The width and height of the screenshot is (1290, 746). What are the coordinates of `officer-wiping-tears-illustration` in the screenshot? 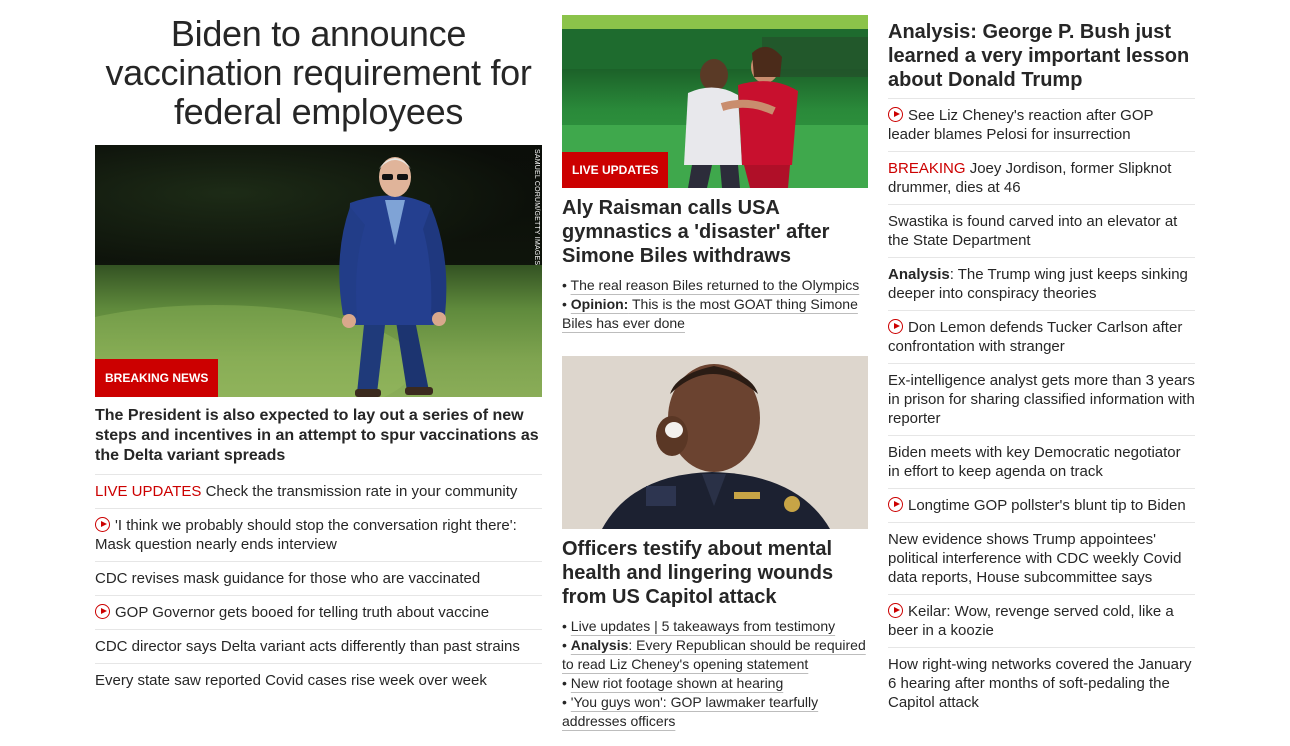 It's located at (715, 442).